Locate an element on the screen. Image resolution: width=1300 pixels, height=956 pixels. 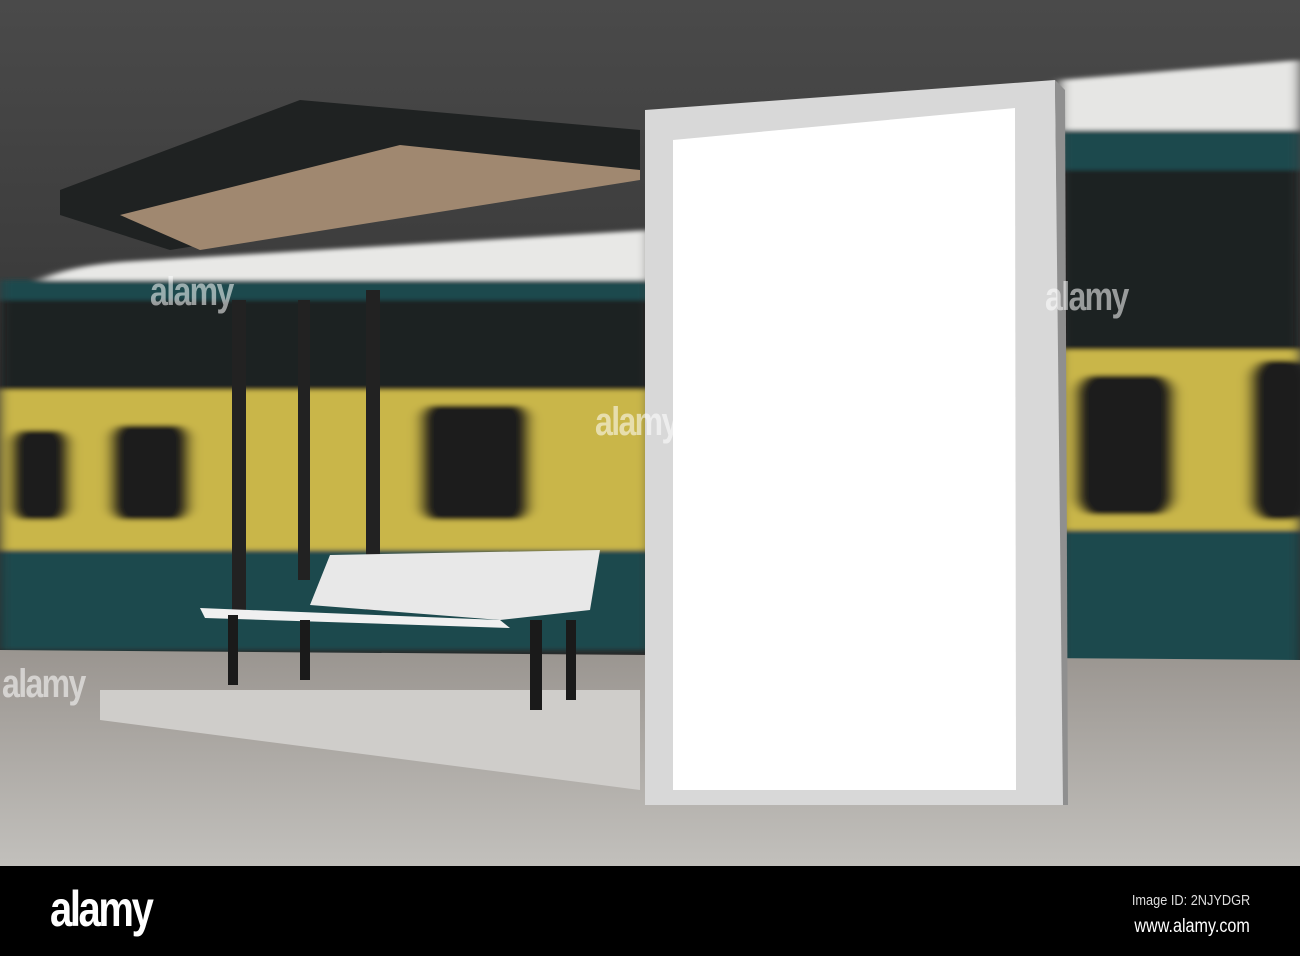
footer-bar: alamy Image ID: 2NJYDGR www.alamy.com is located at coordinates (650, 911).